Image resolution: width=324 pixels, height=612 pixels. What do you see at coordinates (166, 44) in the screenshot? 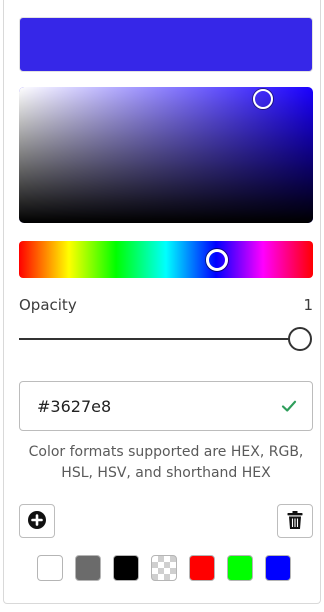
I see `color-preview` at bounding box center [166, 44].